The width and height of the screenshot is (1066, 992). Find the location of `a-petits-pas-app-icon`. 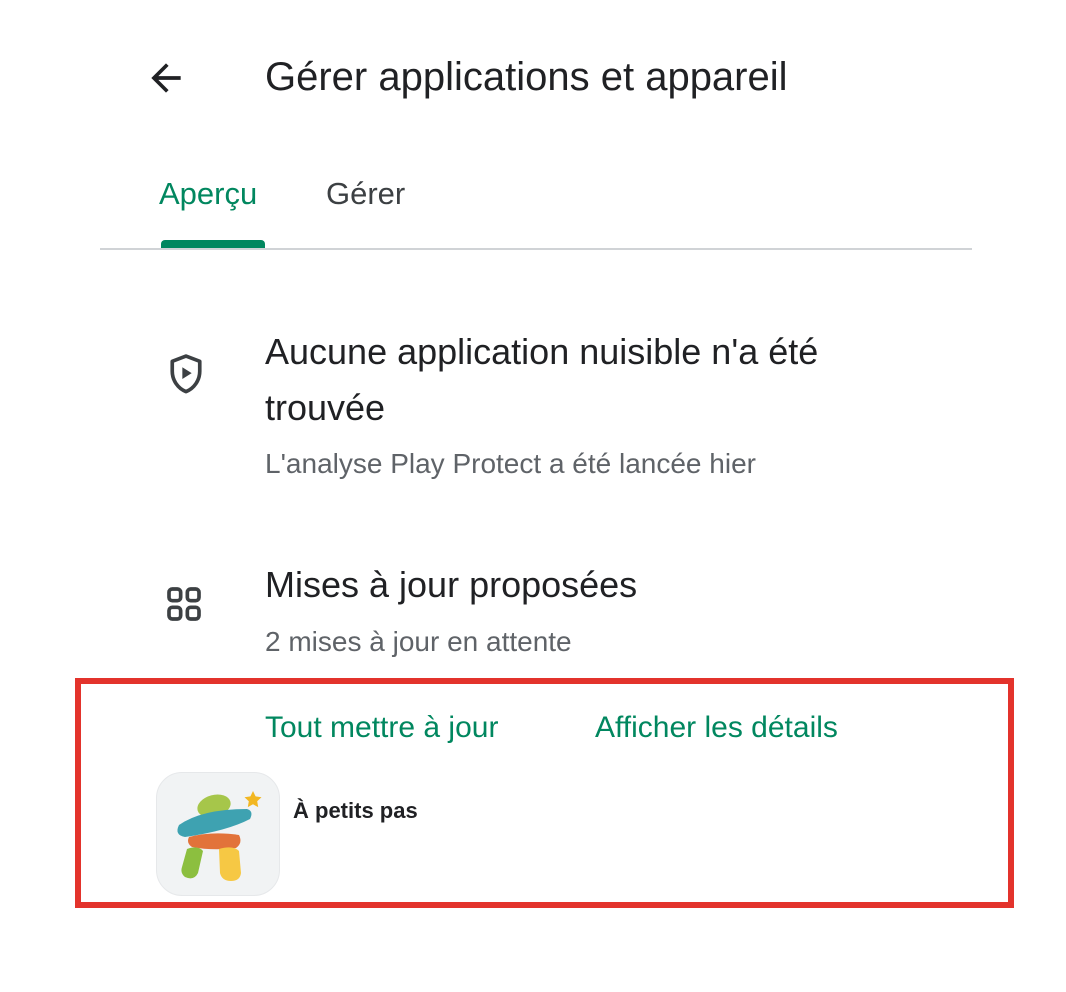

a-petits-pas-app-icon is located at coordinates (218, 834).